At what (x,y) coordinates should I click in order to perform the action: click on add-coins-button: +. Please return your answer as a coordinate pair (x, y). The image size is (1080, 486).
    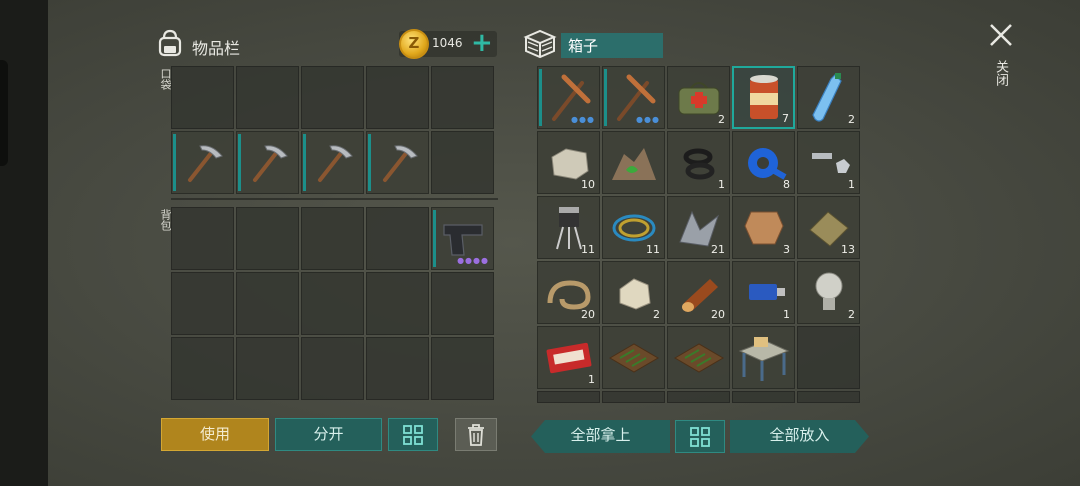
    Looking at the image, I should click on (482, 43).